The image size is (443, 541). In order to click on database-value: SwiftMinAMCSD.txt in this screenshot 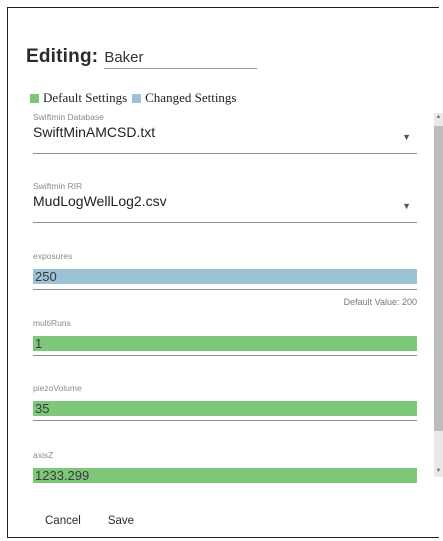, I will do `click(225, 132)`.